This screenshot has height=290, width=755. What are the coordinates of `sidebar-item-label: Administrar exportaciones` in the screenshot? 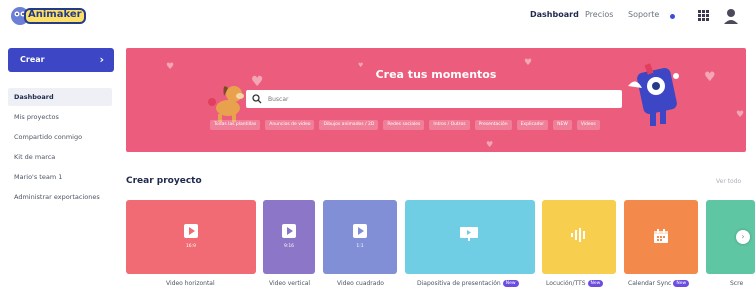 It's located at (57, 197).